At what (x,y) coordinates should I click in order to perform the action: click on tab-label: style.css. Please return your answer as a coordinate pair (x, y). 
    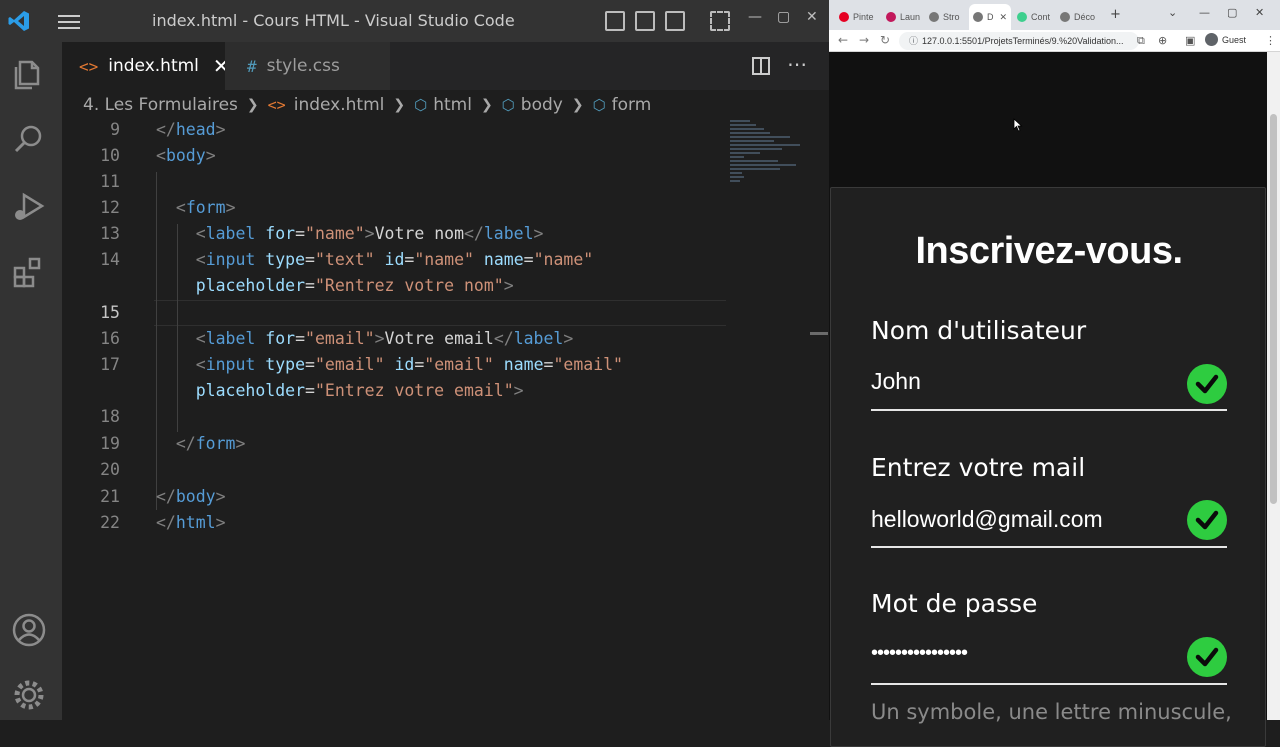
    Looking at the image, I should click on (303, 66).